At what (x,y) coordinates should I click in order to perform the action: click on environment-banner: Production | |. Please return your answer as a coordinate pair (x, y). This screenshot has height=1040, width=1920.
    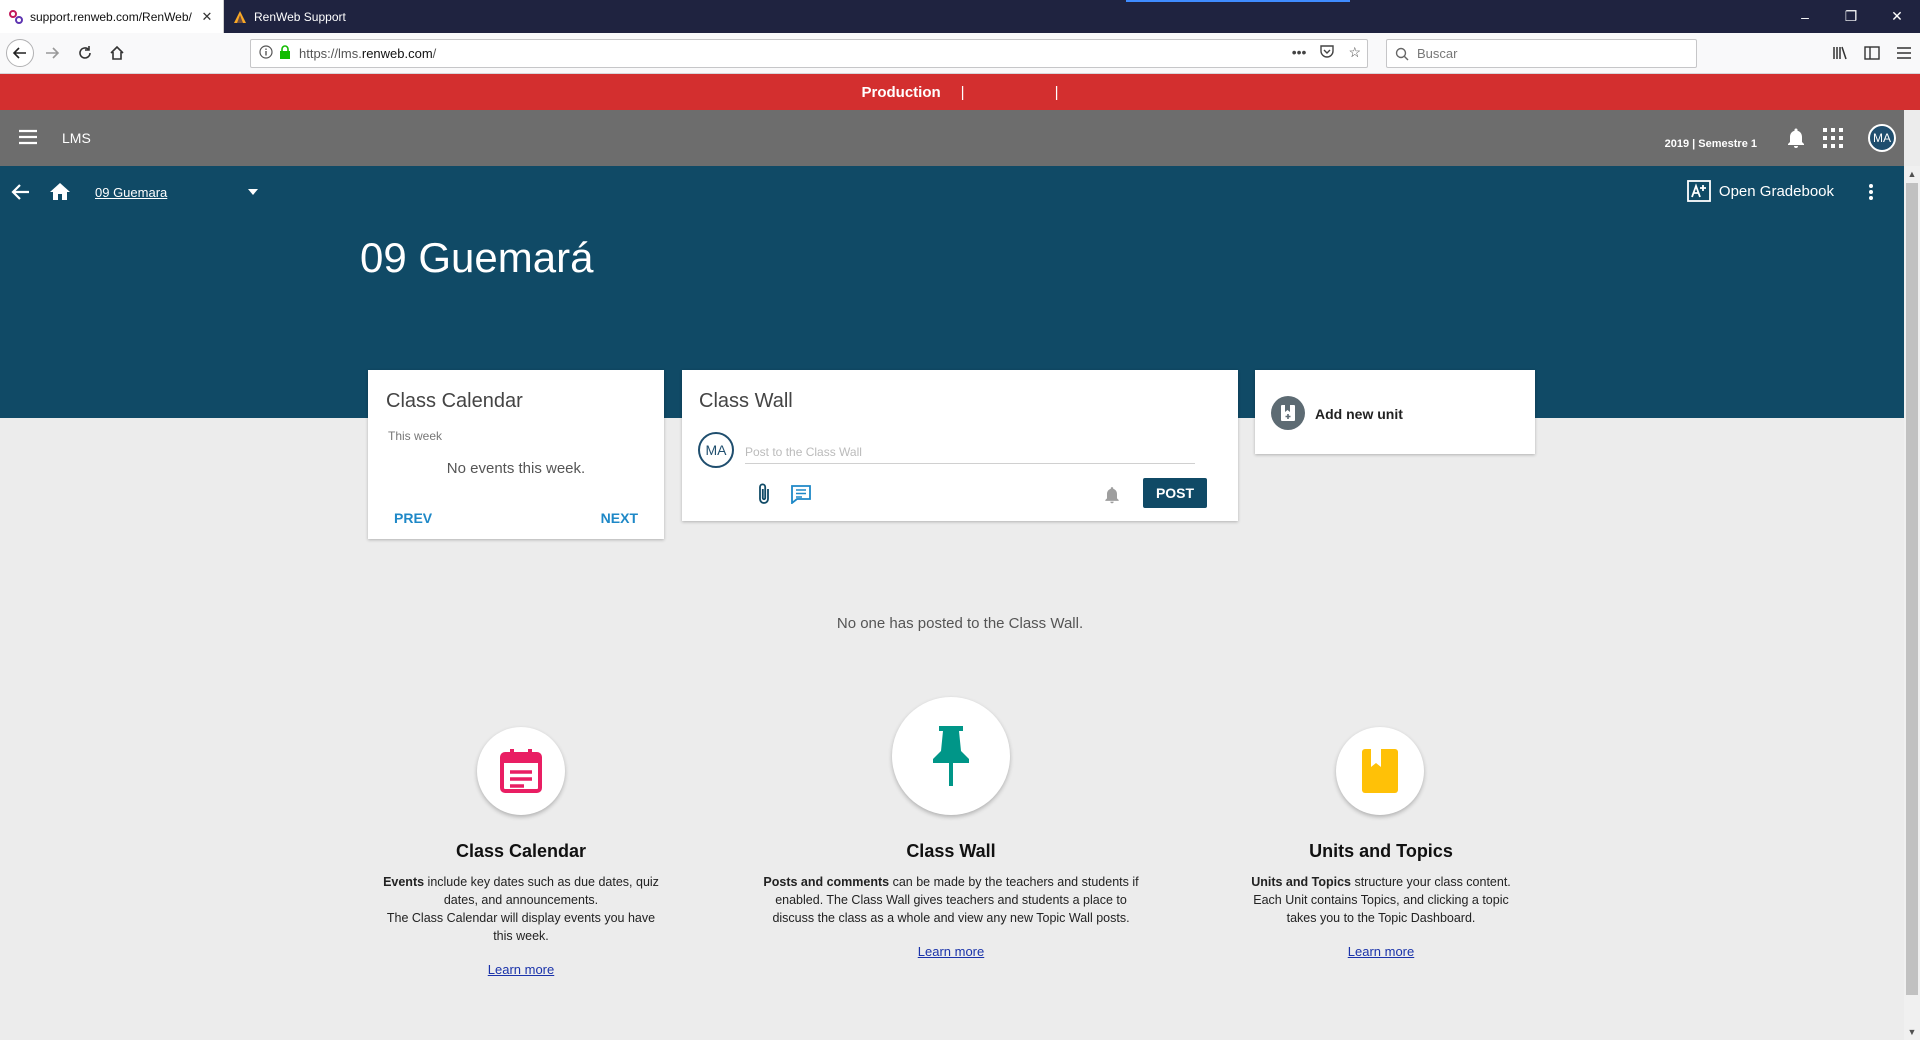
    Looking at the image, I should click on (960, 92).